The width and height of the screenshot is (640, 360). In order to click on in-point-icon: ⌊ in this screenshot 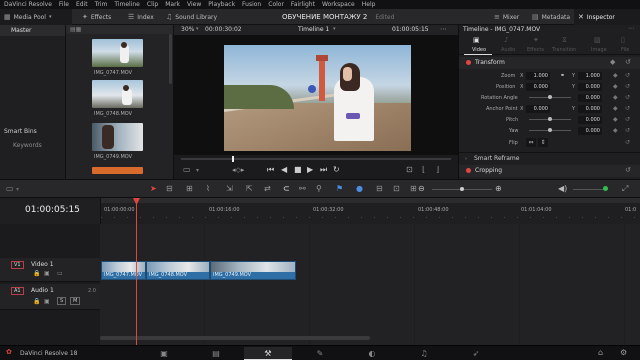, I will do `click(423, 169)`.